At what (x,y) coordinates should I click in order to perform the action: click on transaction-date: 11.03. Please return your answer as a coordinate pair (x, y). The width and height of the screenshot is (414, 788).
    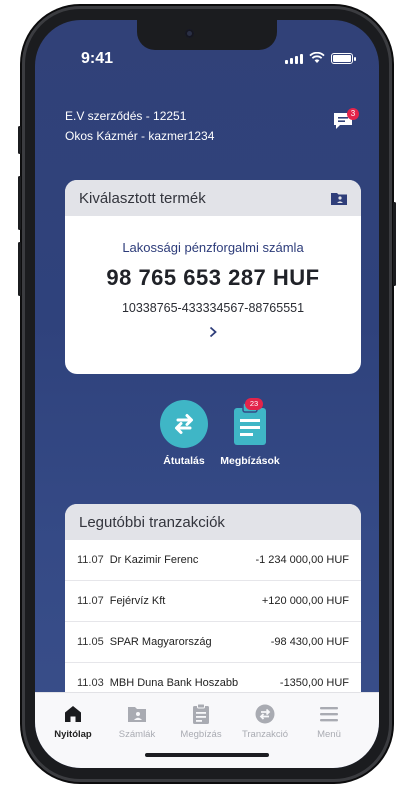
    Looking at the image, I should click on (90, 683).